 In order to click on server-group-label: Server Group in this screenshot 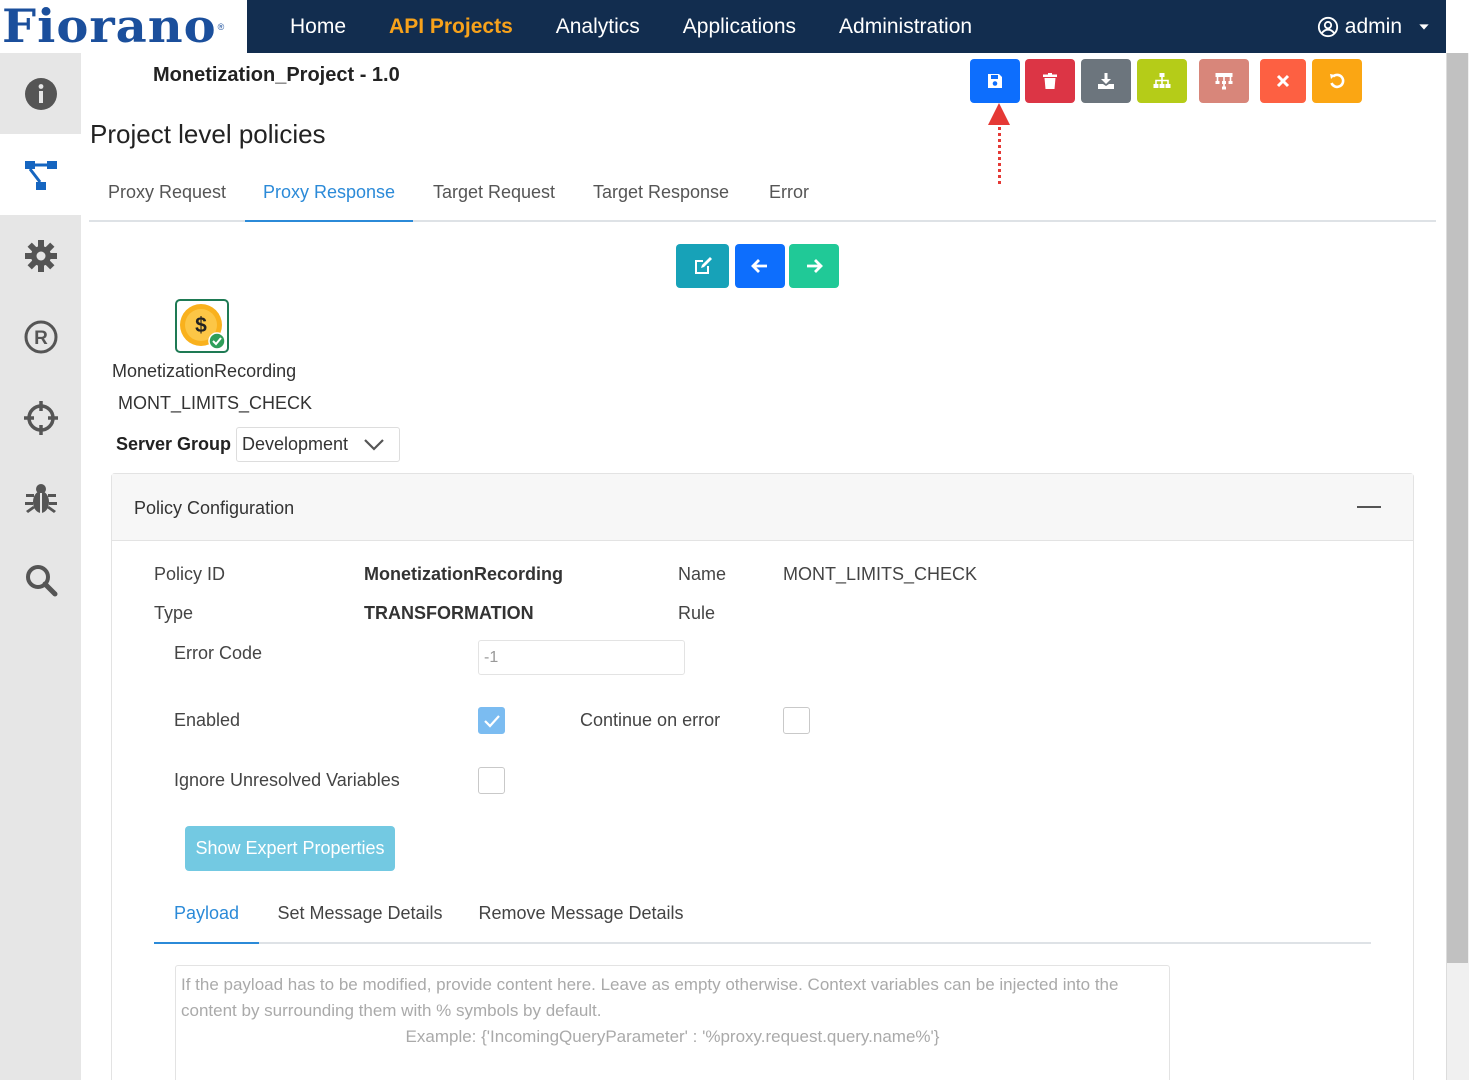, I will do `click(174, 444)`.